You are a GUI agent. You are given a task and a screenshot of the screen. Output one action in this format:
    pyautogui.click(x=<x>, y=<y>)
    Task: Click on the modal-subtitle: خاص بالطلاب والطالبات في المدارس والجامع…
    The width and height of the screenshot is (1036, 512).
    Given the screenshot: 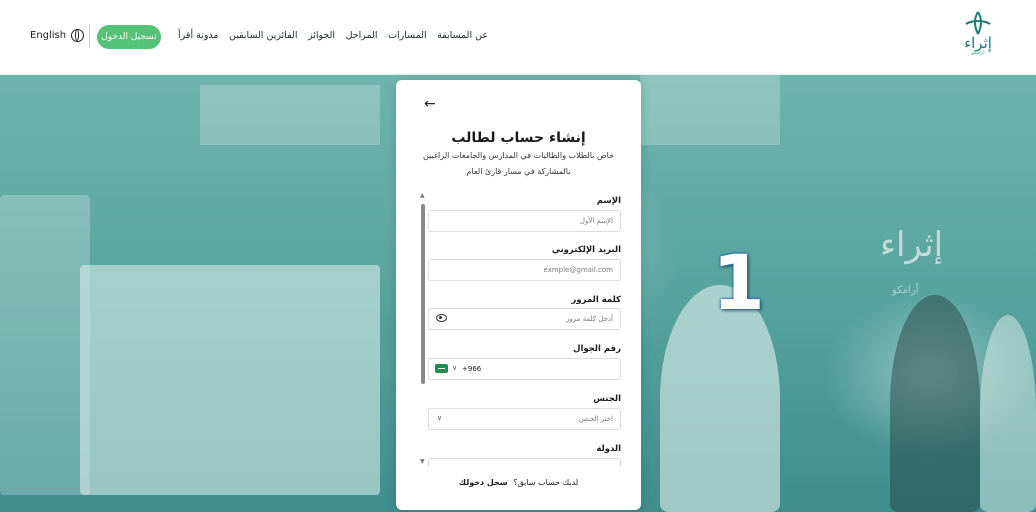 What is the action you would take?
    pyautogui.click(x=518, y=163)
    